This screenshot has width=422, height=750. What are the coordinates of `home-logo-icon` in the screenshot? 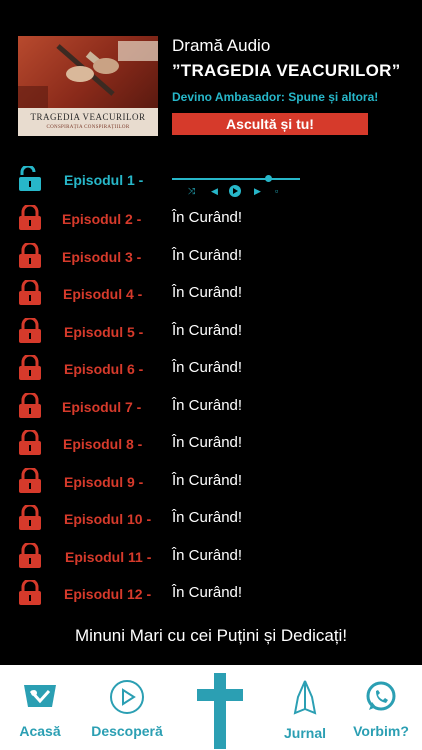 It's located at (40, 696).